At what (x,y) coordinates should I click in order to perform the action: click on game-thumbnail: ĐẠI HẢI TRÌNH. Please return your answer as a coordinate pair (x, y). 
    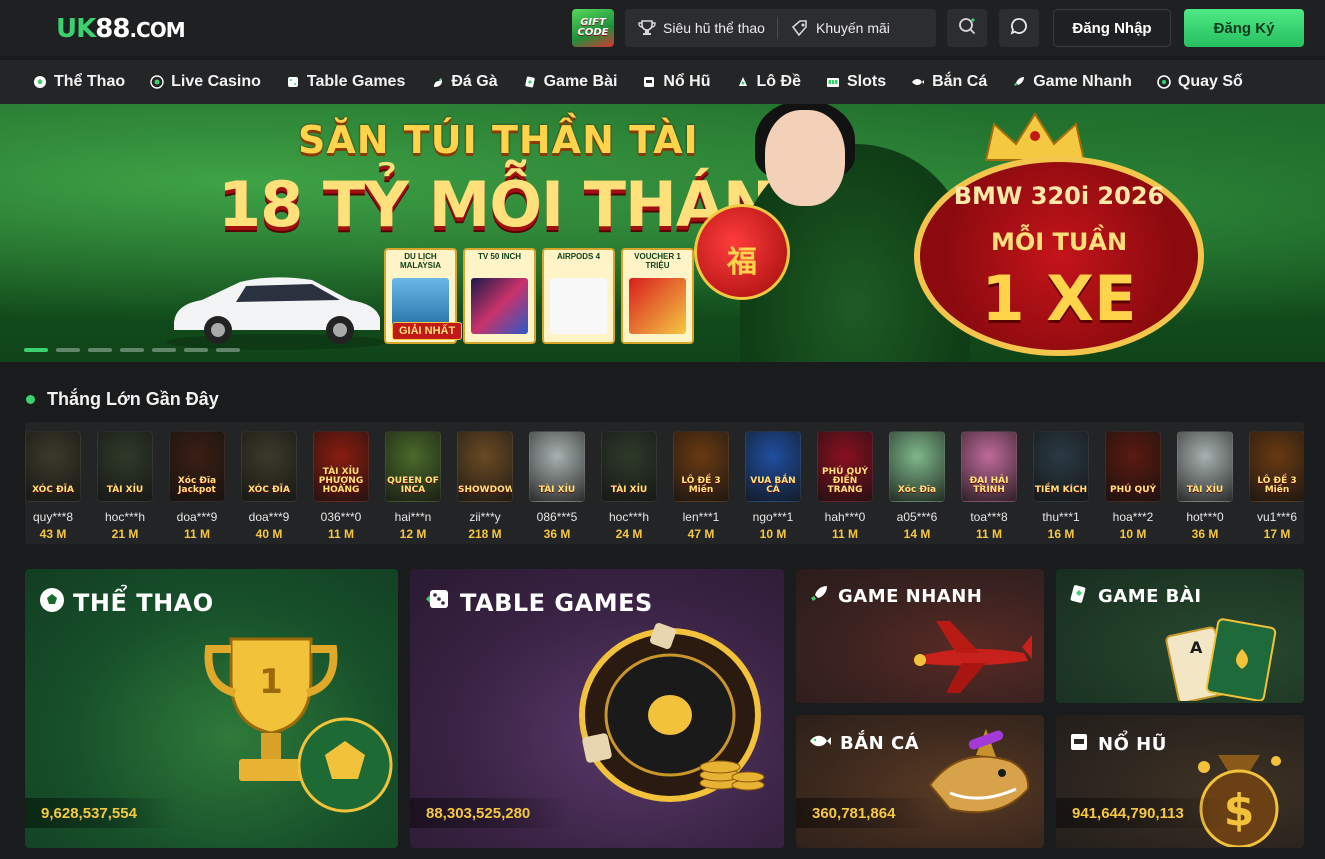
    Looking at the image, I should click on (989, 466).